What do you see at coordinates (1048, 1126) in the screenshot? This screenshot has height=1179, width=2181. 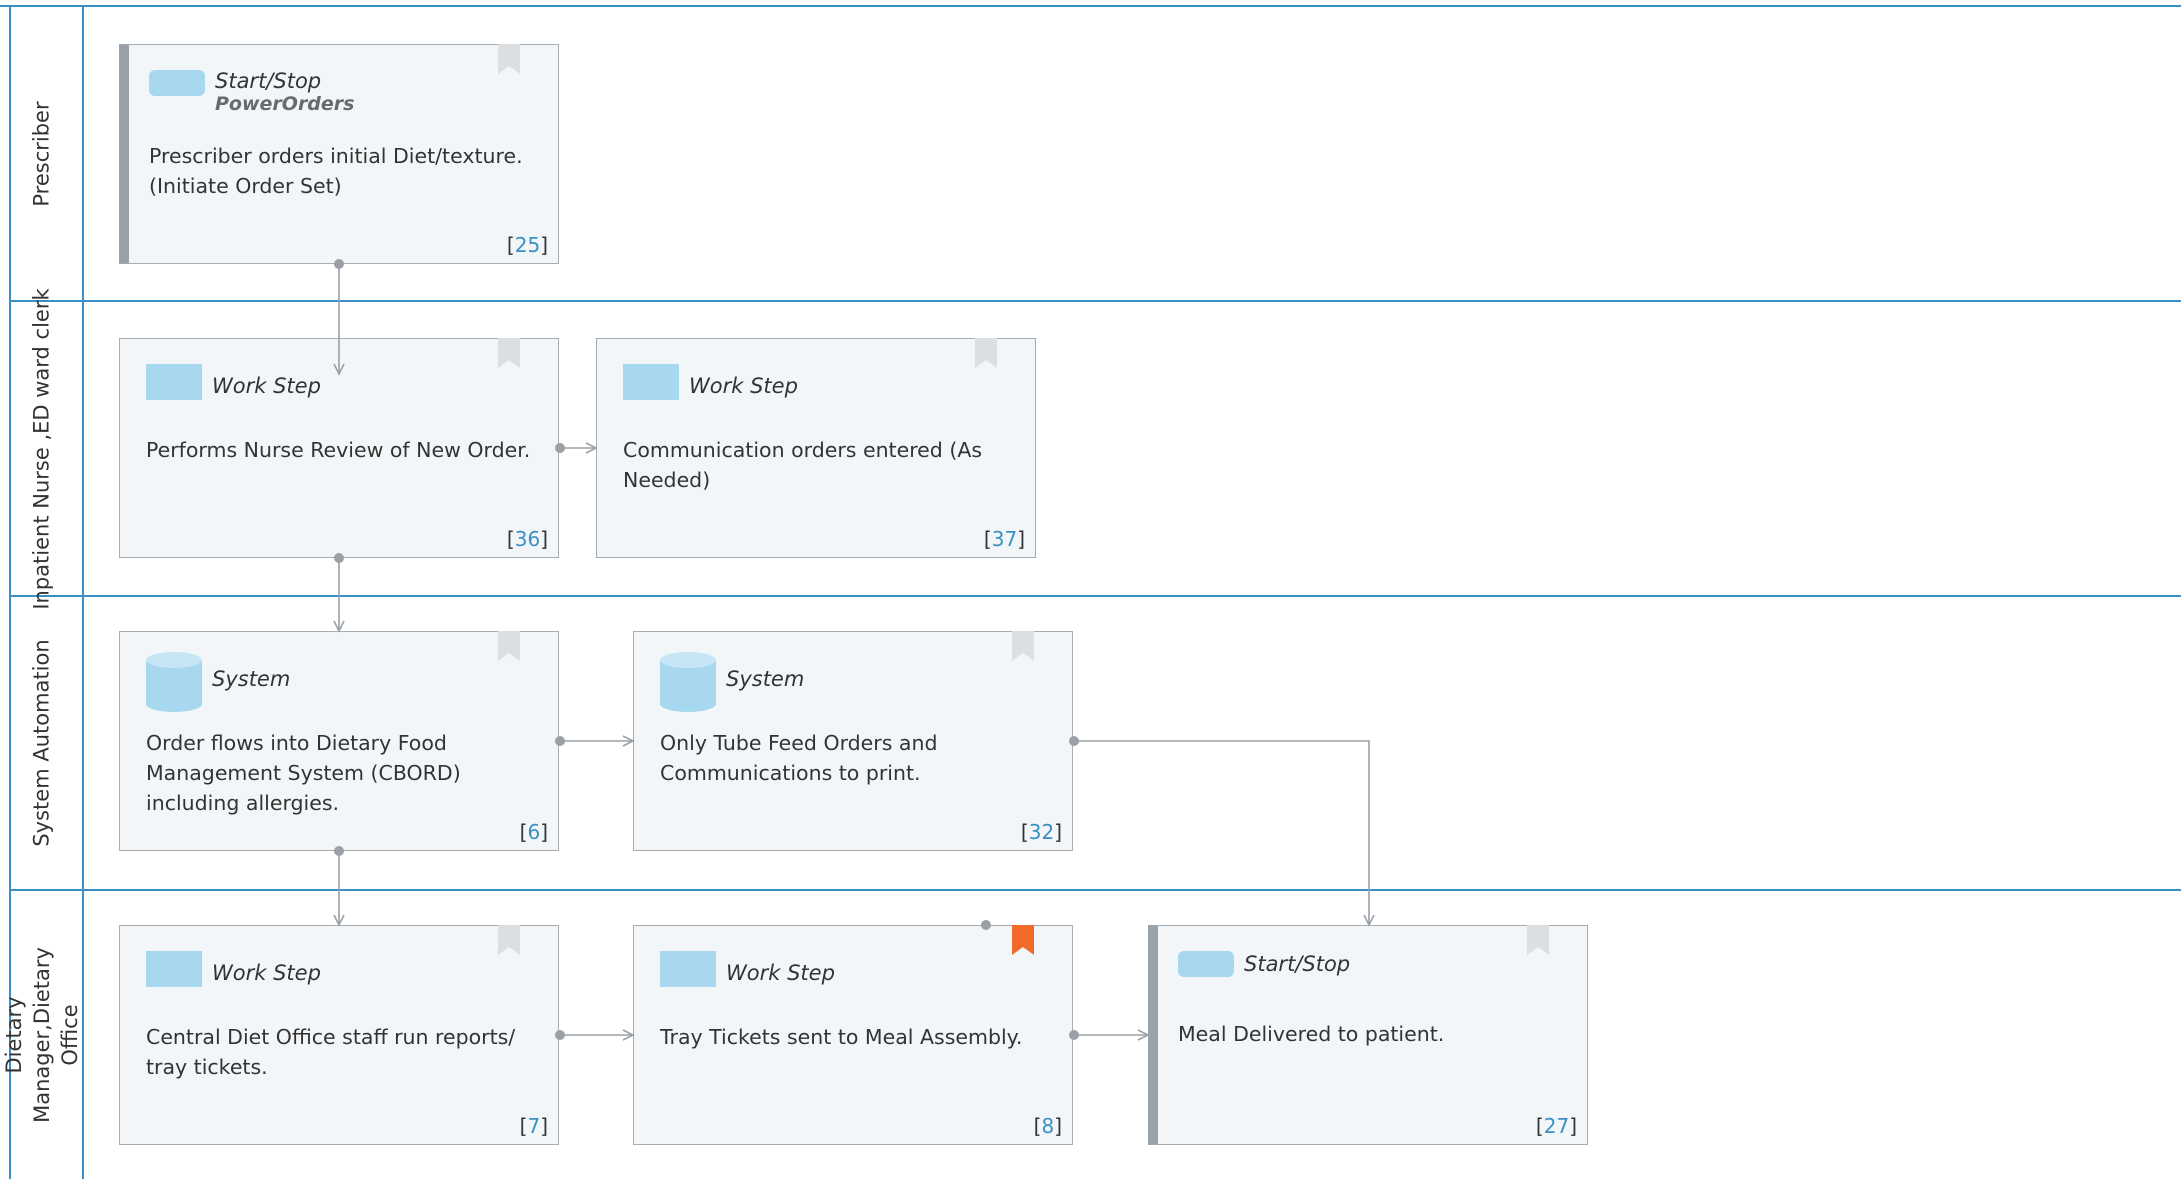 I see `node-id: [8]` at bounding box center [1048, 1126].